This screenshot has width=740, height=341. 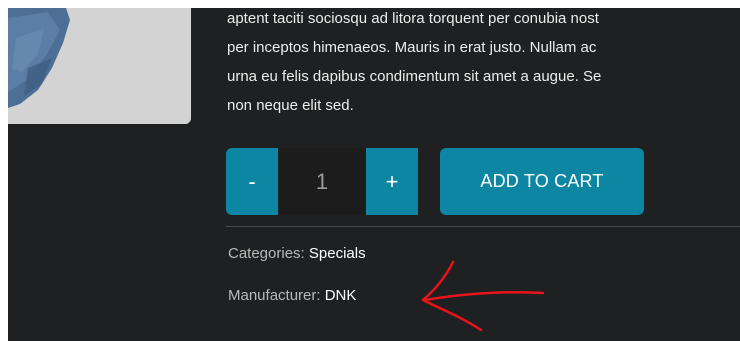 I want to click on manufacturer-link: DNK, so click(x=341, y=295).